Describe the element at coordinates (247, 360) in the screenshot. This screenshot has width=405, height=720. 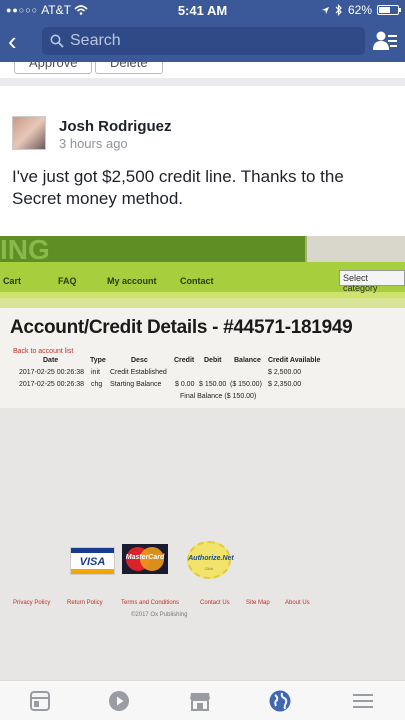
I see `col-balance: Balance` at that location.